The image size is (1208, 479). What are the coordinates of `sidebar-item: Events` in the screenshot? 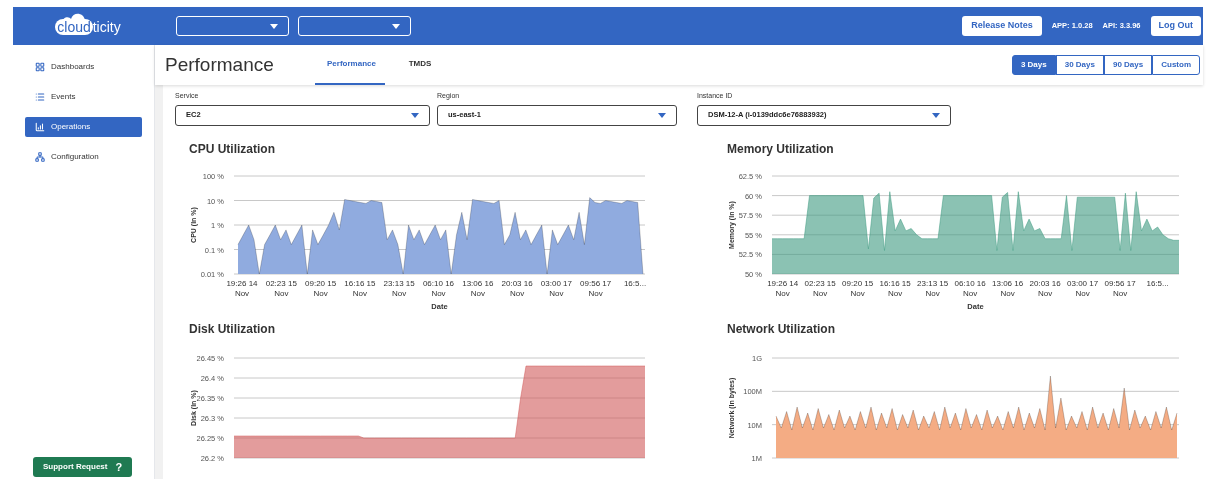 It's located at (83, 97).